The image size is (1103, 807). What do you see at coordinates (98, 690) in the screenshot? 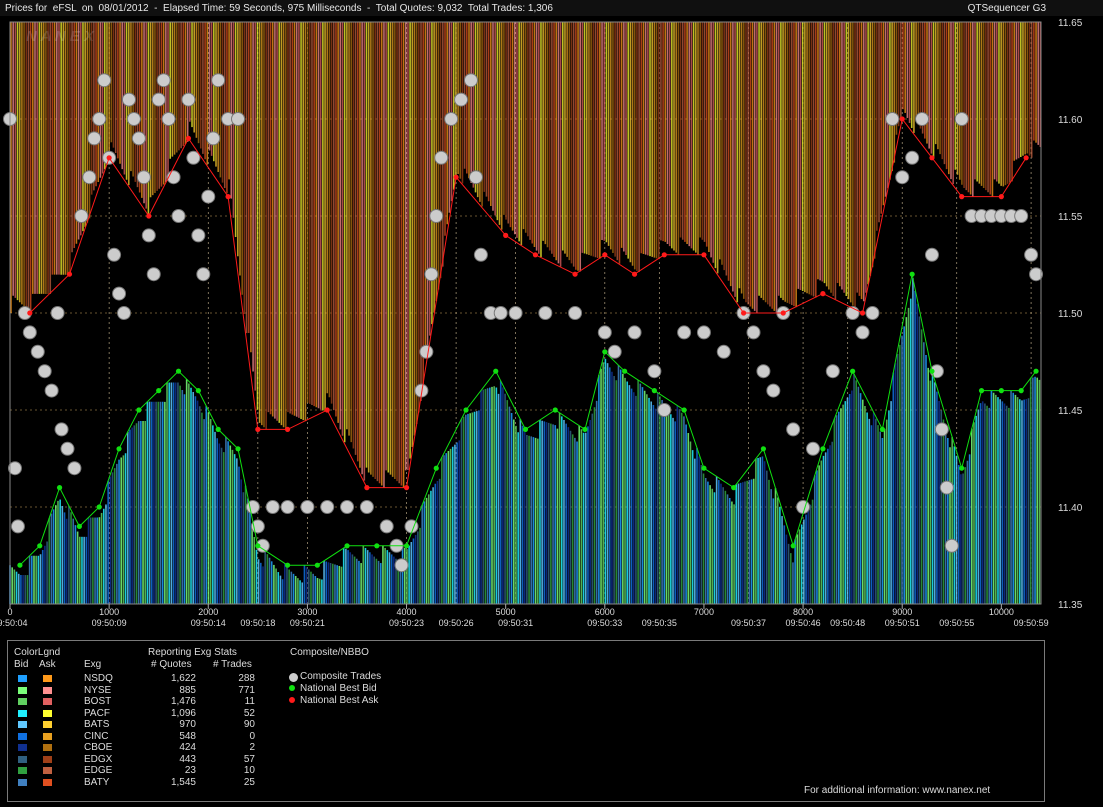
I see `exchange-name: NYSE` at bounding box center [98, 690].